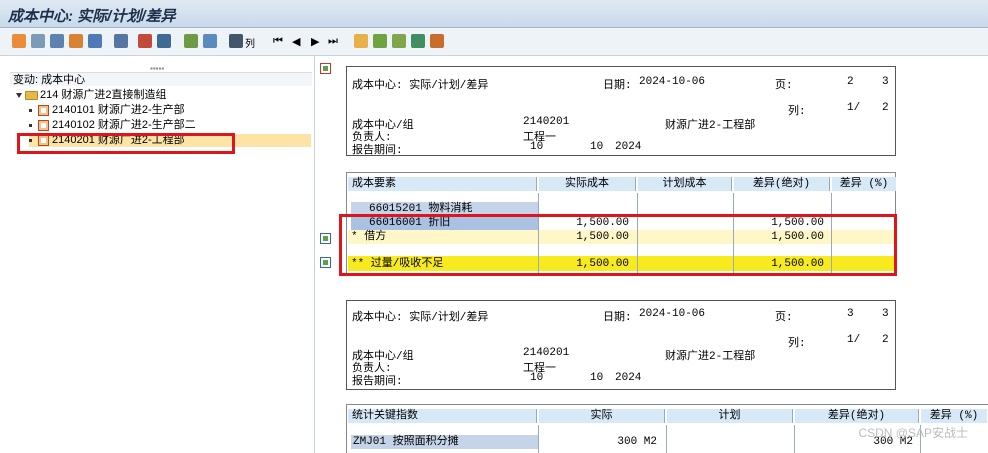 The image size is (988, 453). What do you see at coordinates (161, 79) in the screenshot?
I see `tree-header: 变动: 成本中心` at bounding box center [161, 79].